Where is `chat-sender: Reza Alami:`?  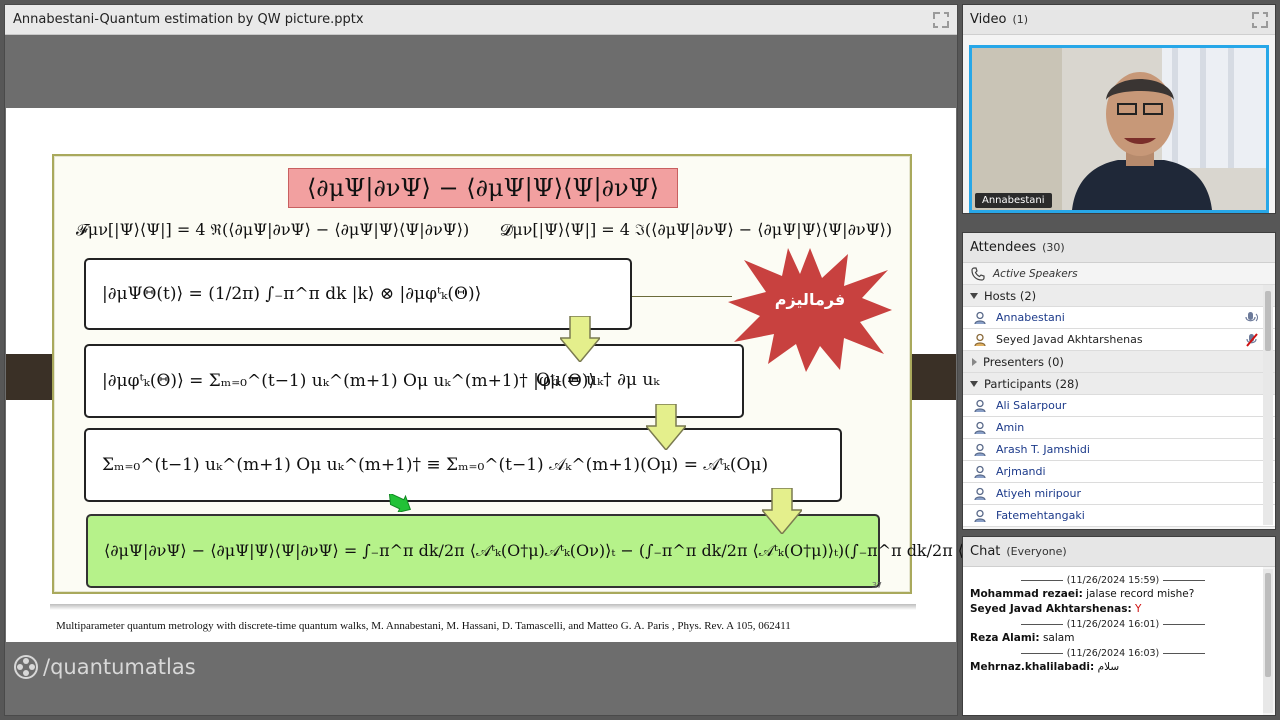
chat-sender: Reza Alami: is located at coordinates (1005, 638).